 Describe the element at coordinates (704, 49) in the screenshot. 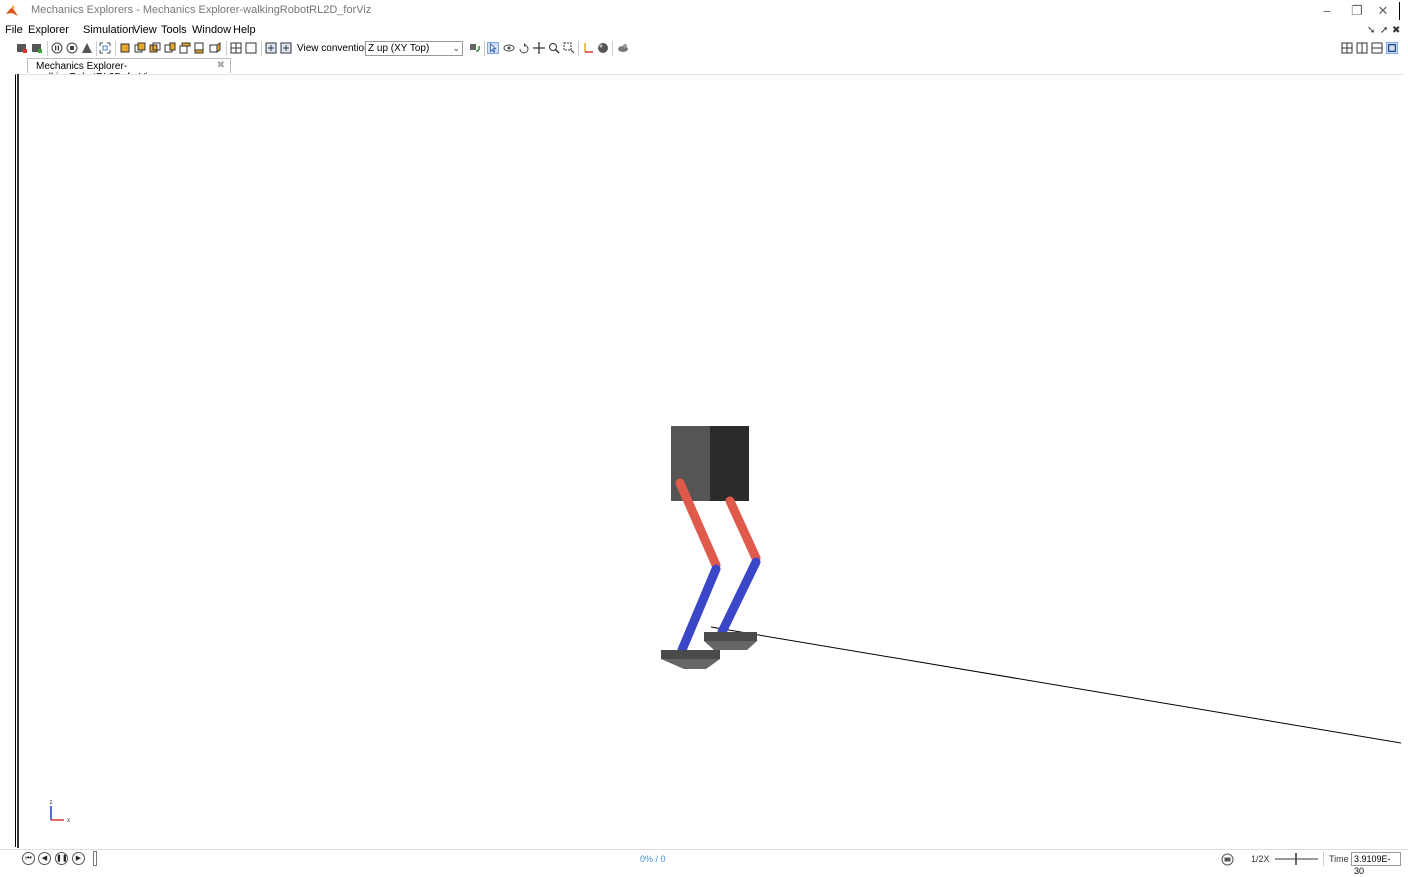

I see `toolbar: View convention: Z up (XY Top) ⌄` at that location.